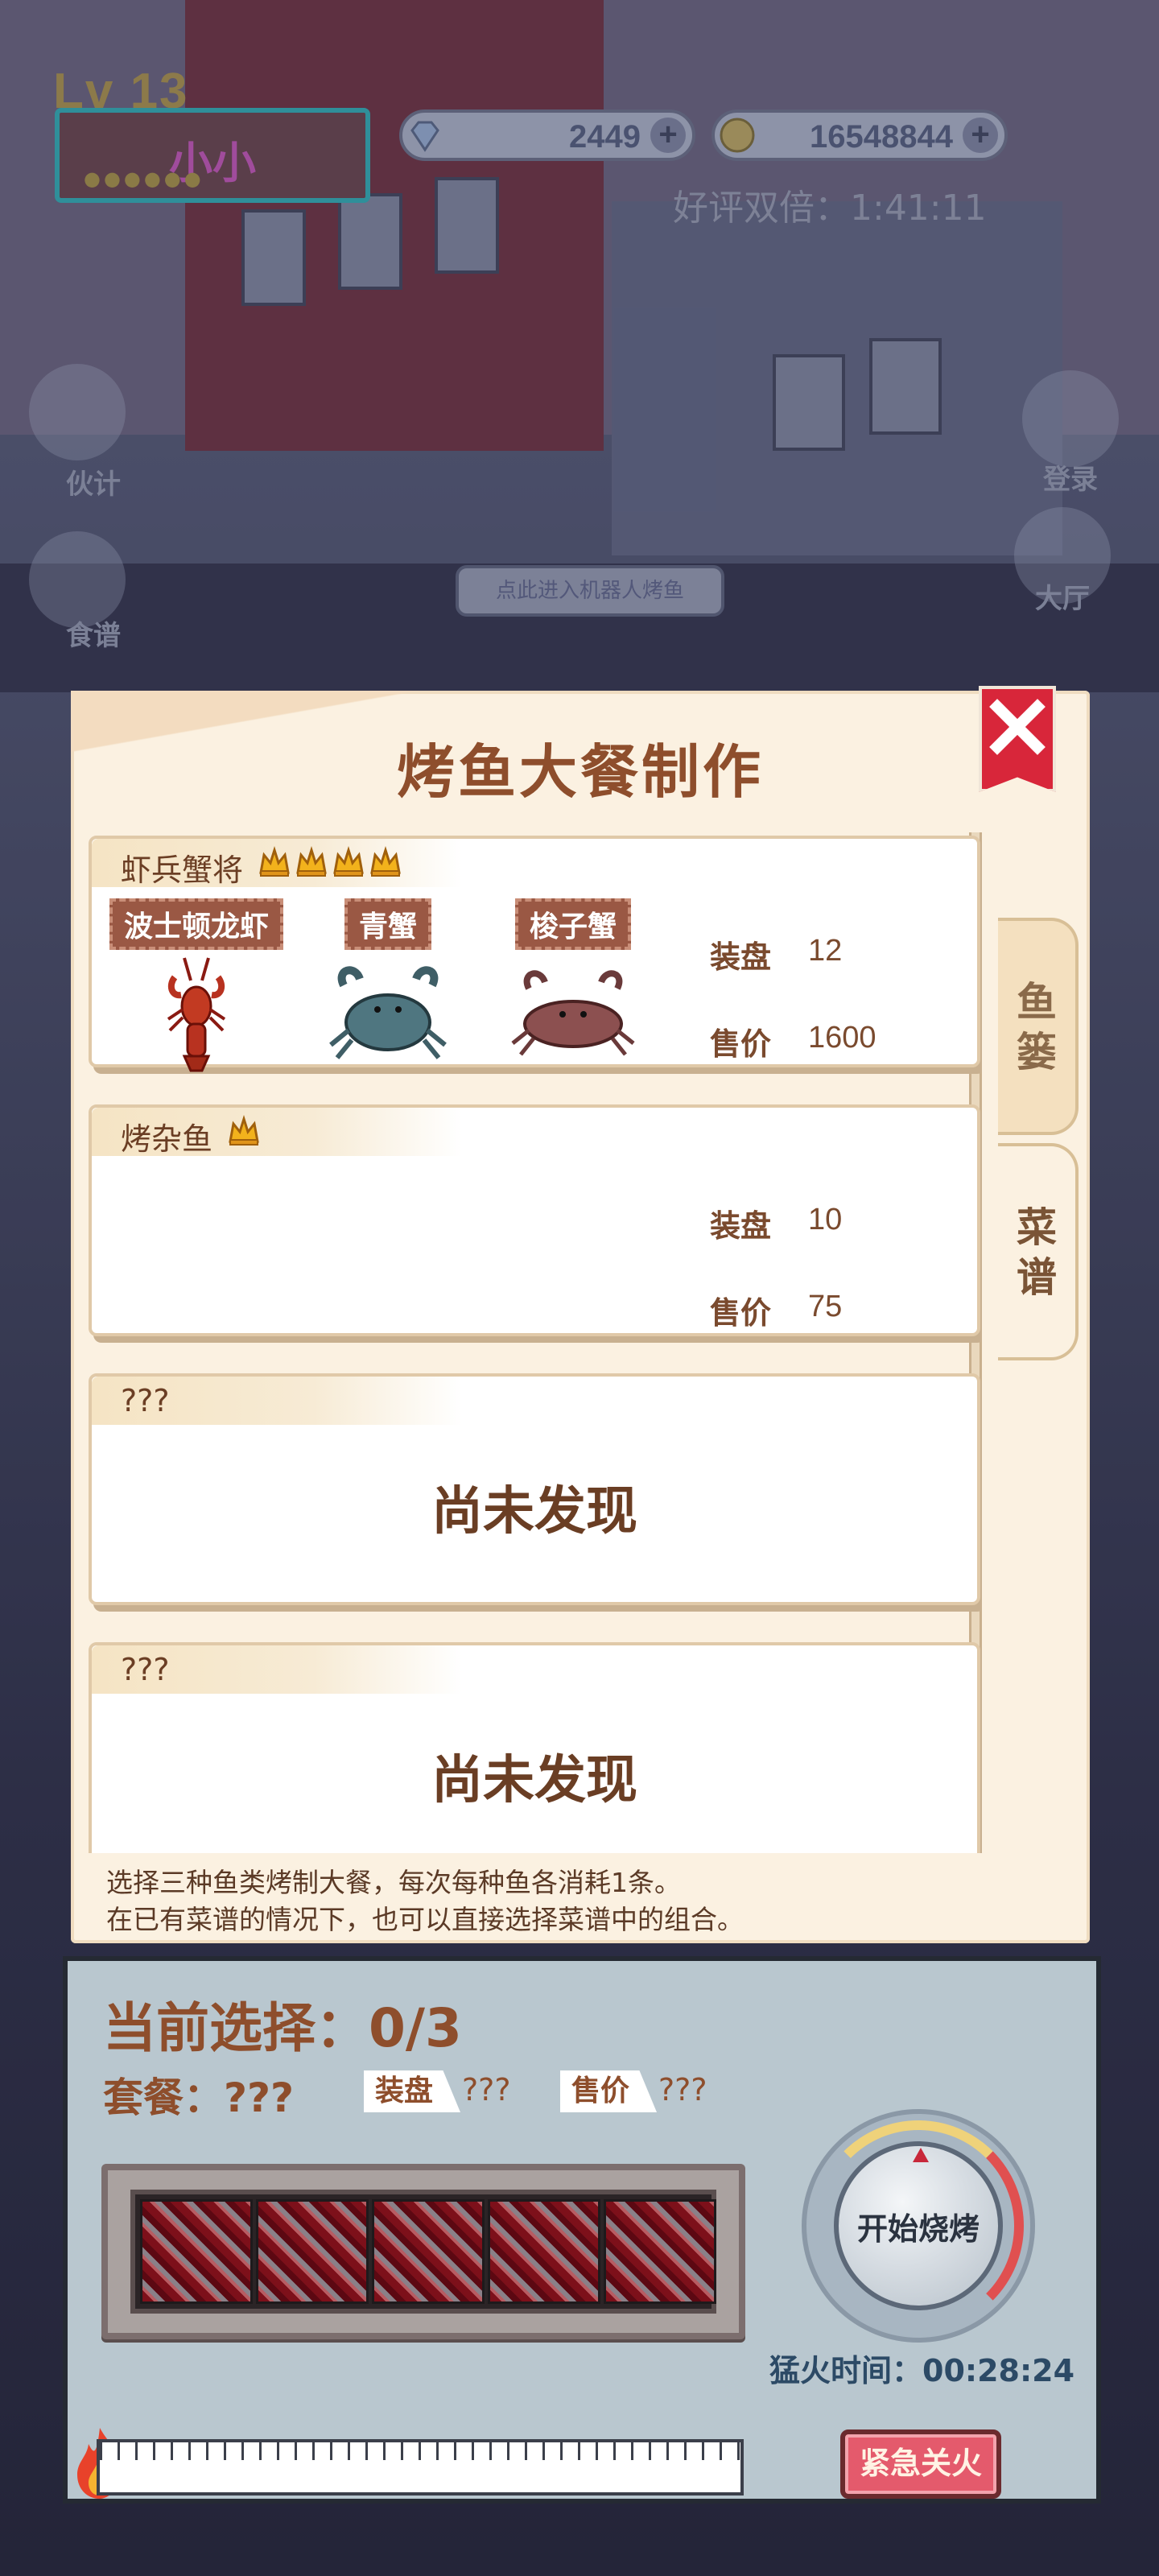 The width and height of the screenshot is (1159, 2576). I want to click on combo-label: 套餐：???, so click(199, 2097).